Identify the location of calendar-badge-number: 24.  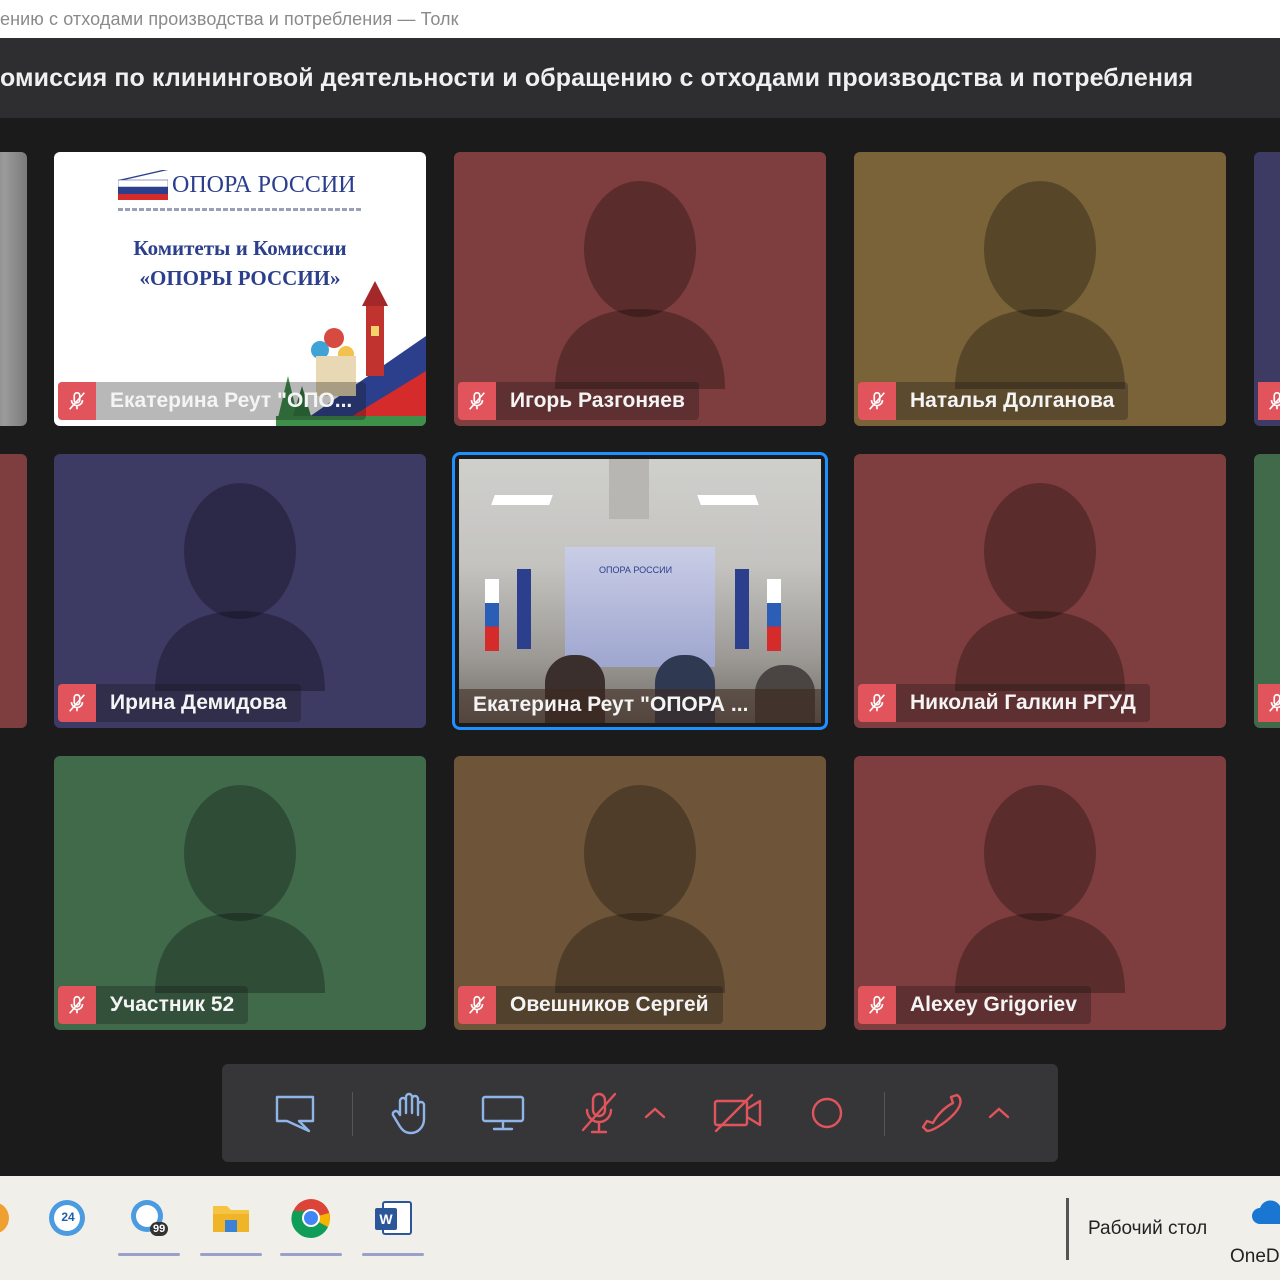
(68, 1217).